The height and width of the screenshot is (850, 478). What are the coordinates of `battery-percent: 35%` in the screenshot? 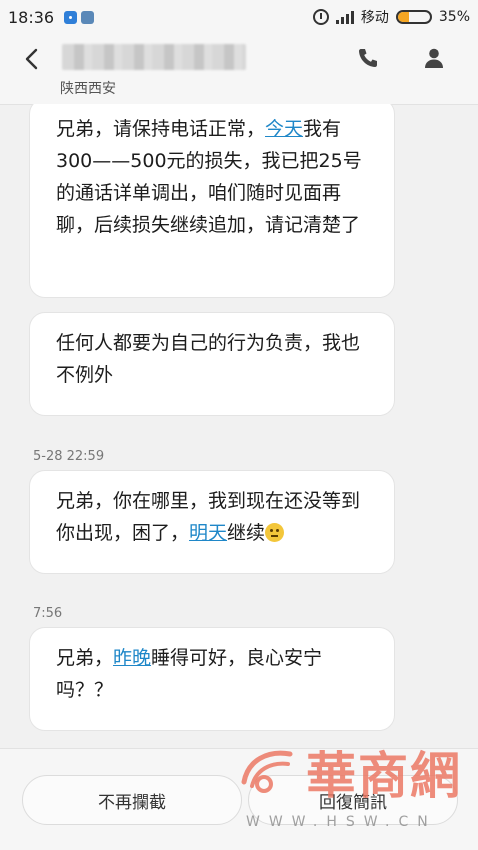 It's located at (454, 17).